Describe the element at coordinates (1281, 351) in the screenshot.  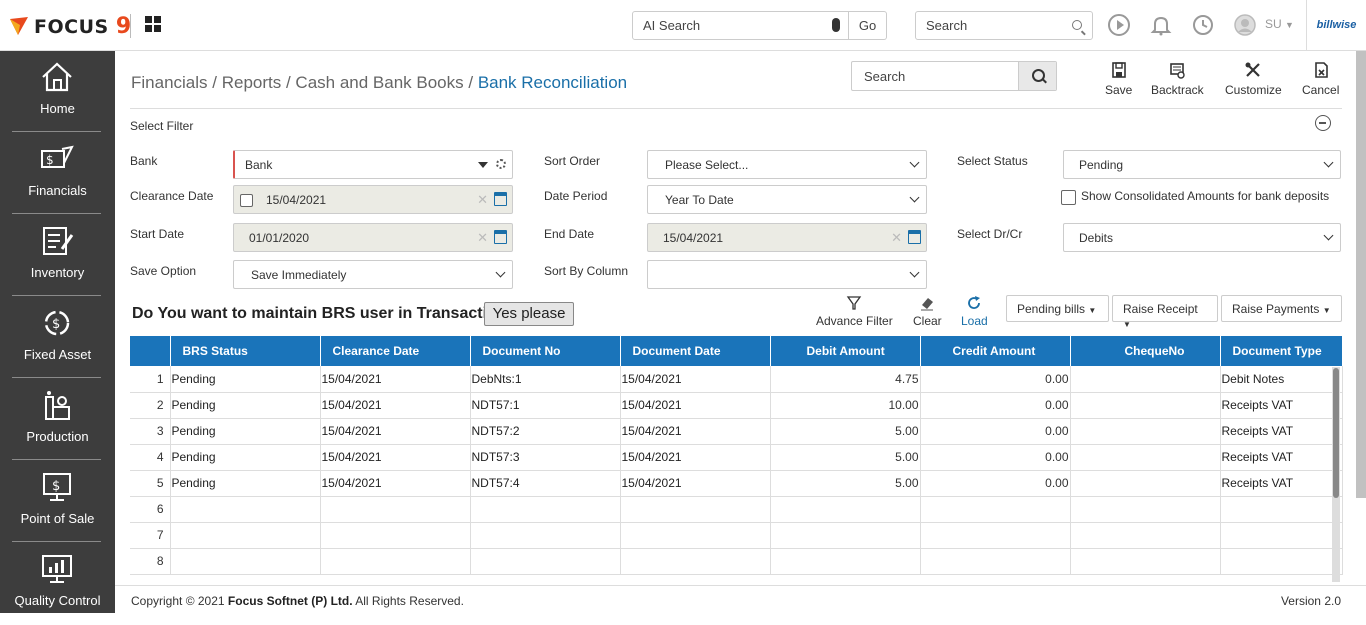
I see `column-header: Document Type` at that location.